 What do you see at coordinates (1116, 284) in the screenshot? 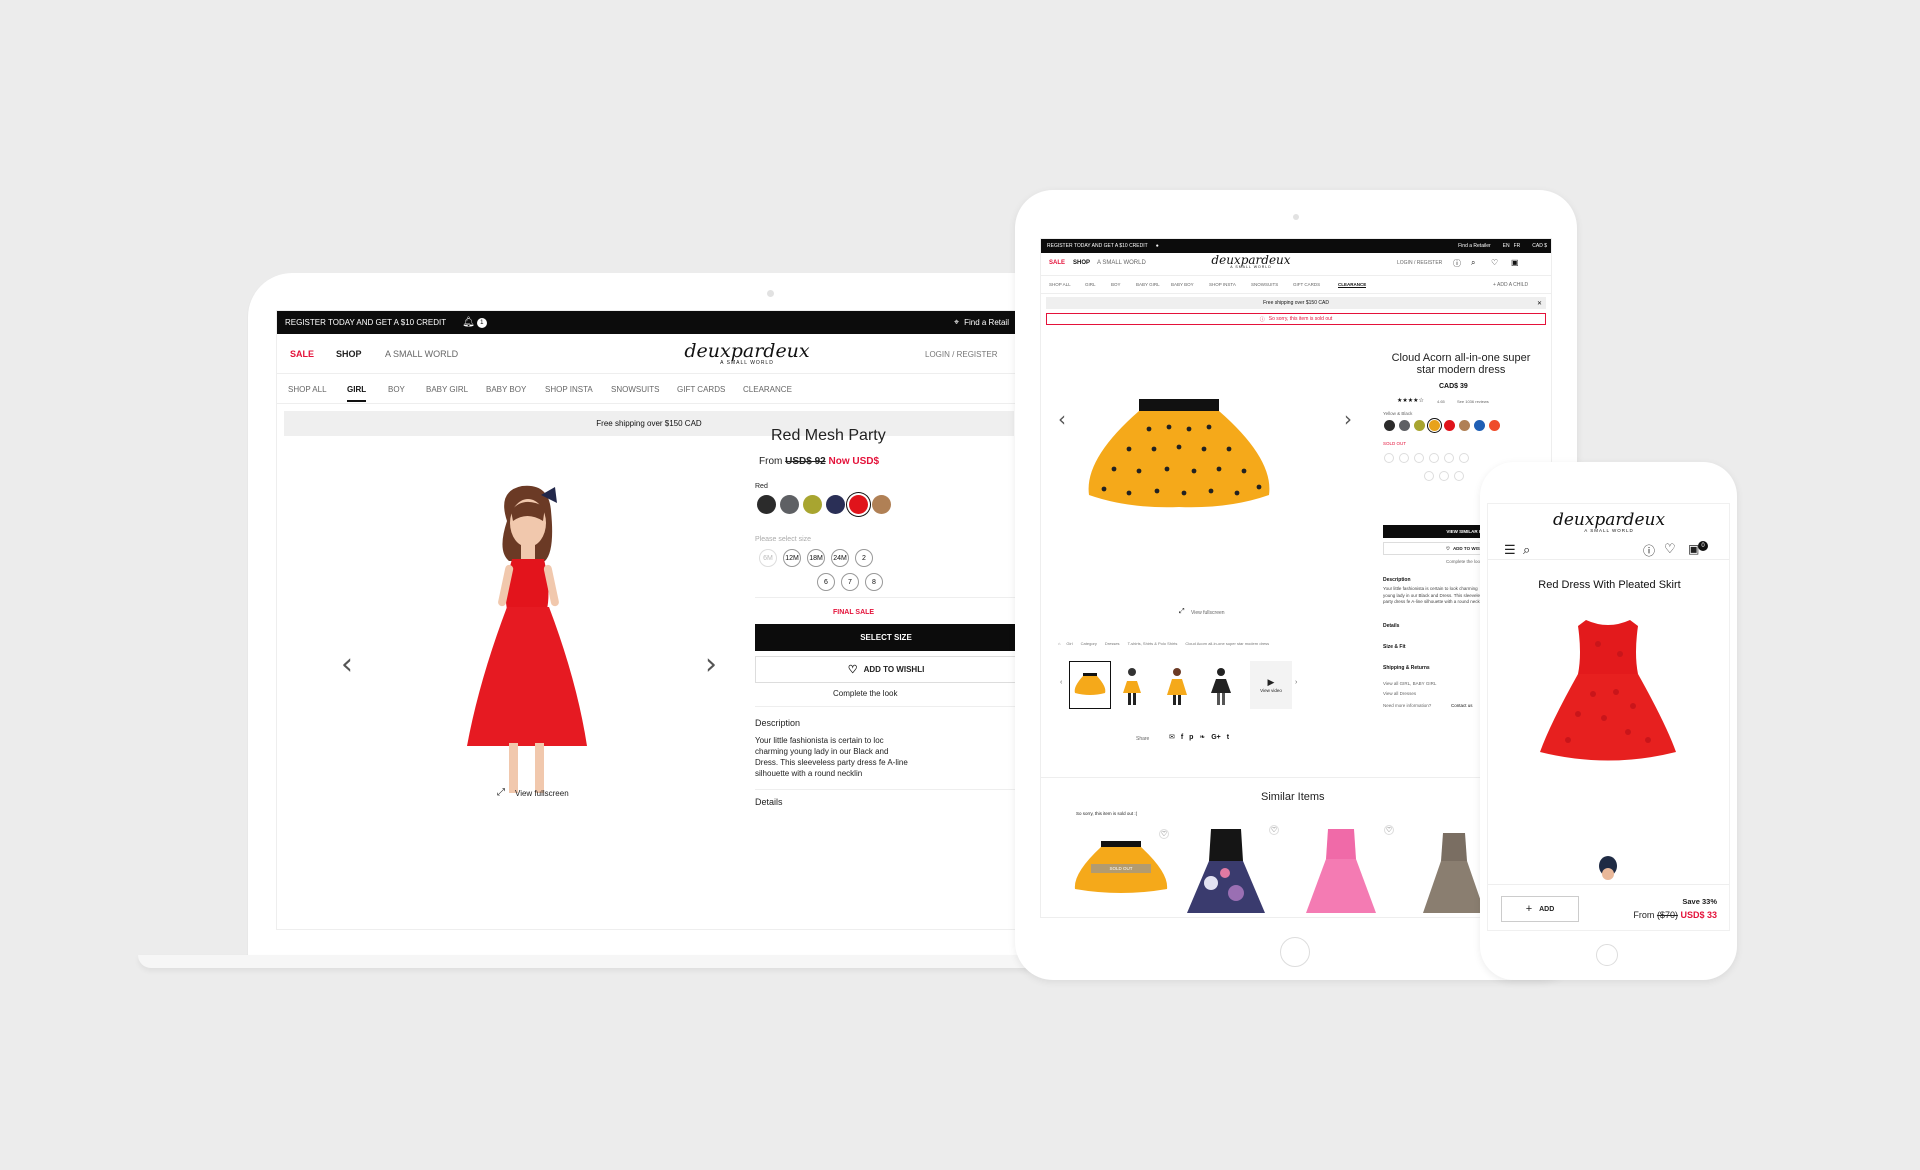
I see `nav-item: BOY` at bounding box center [1116, 284].